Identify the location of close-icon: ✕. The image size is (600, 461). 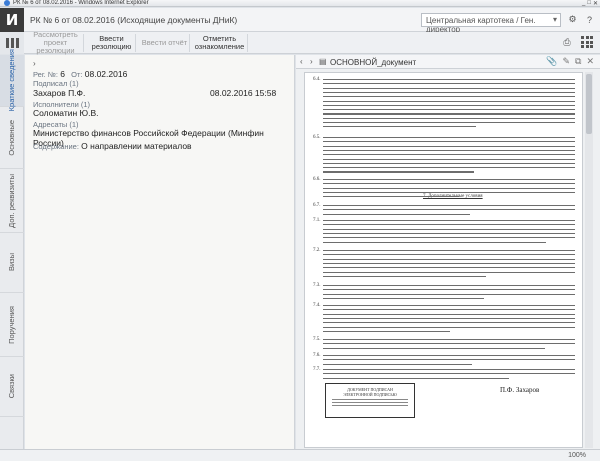
(595, 3).